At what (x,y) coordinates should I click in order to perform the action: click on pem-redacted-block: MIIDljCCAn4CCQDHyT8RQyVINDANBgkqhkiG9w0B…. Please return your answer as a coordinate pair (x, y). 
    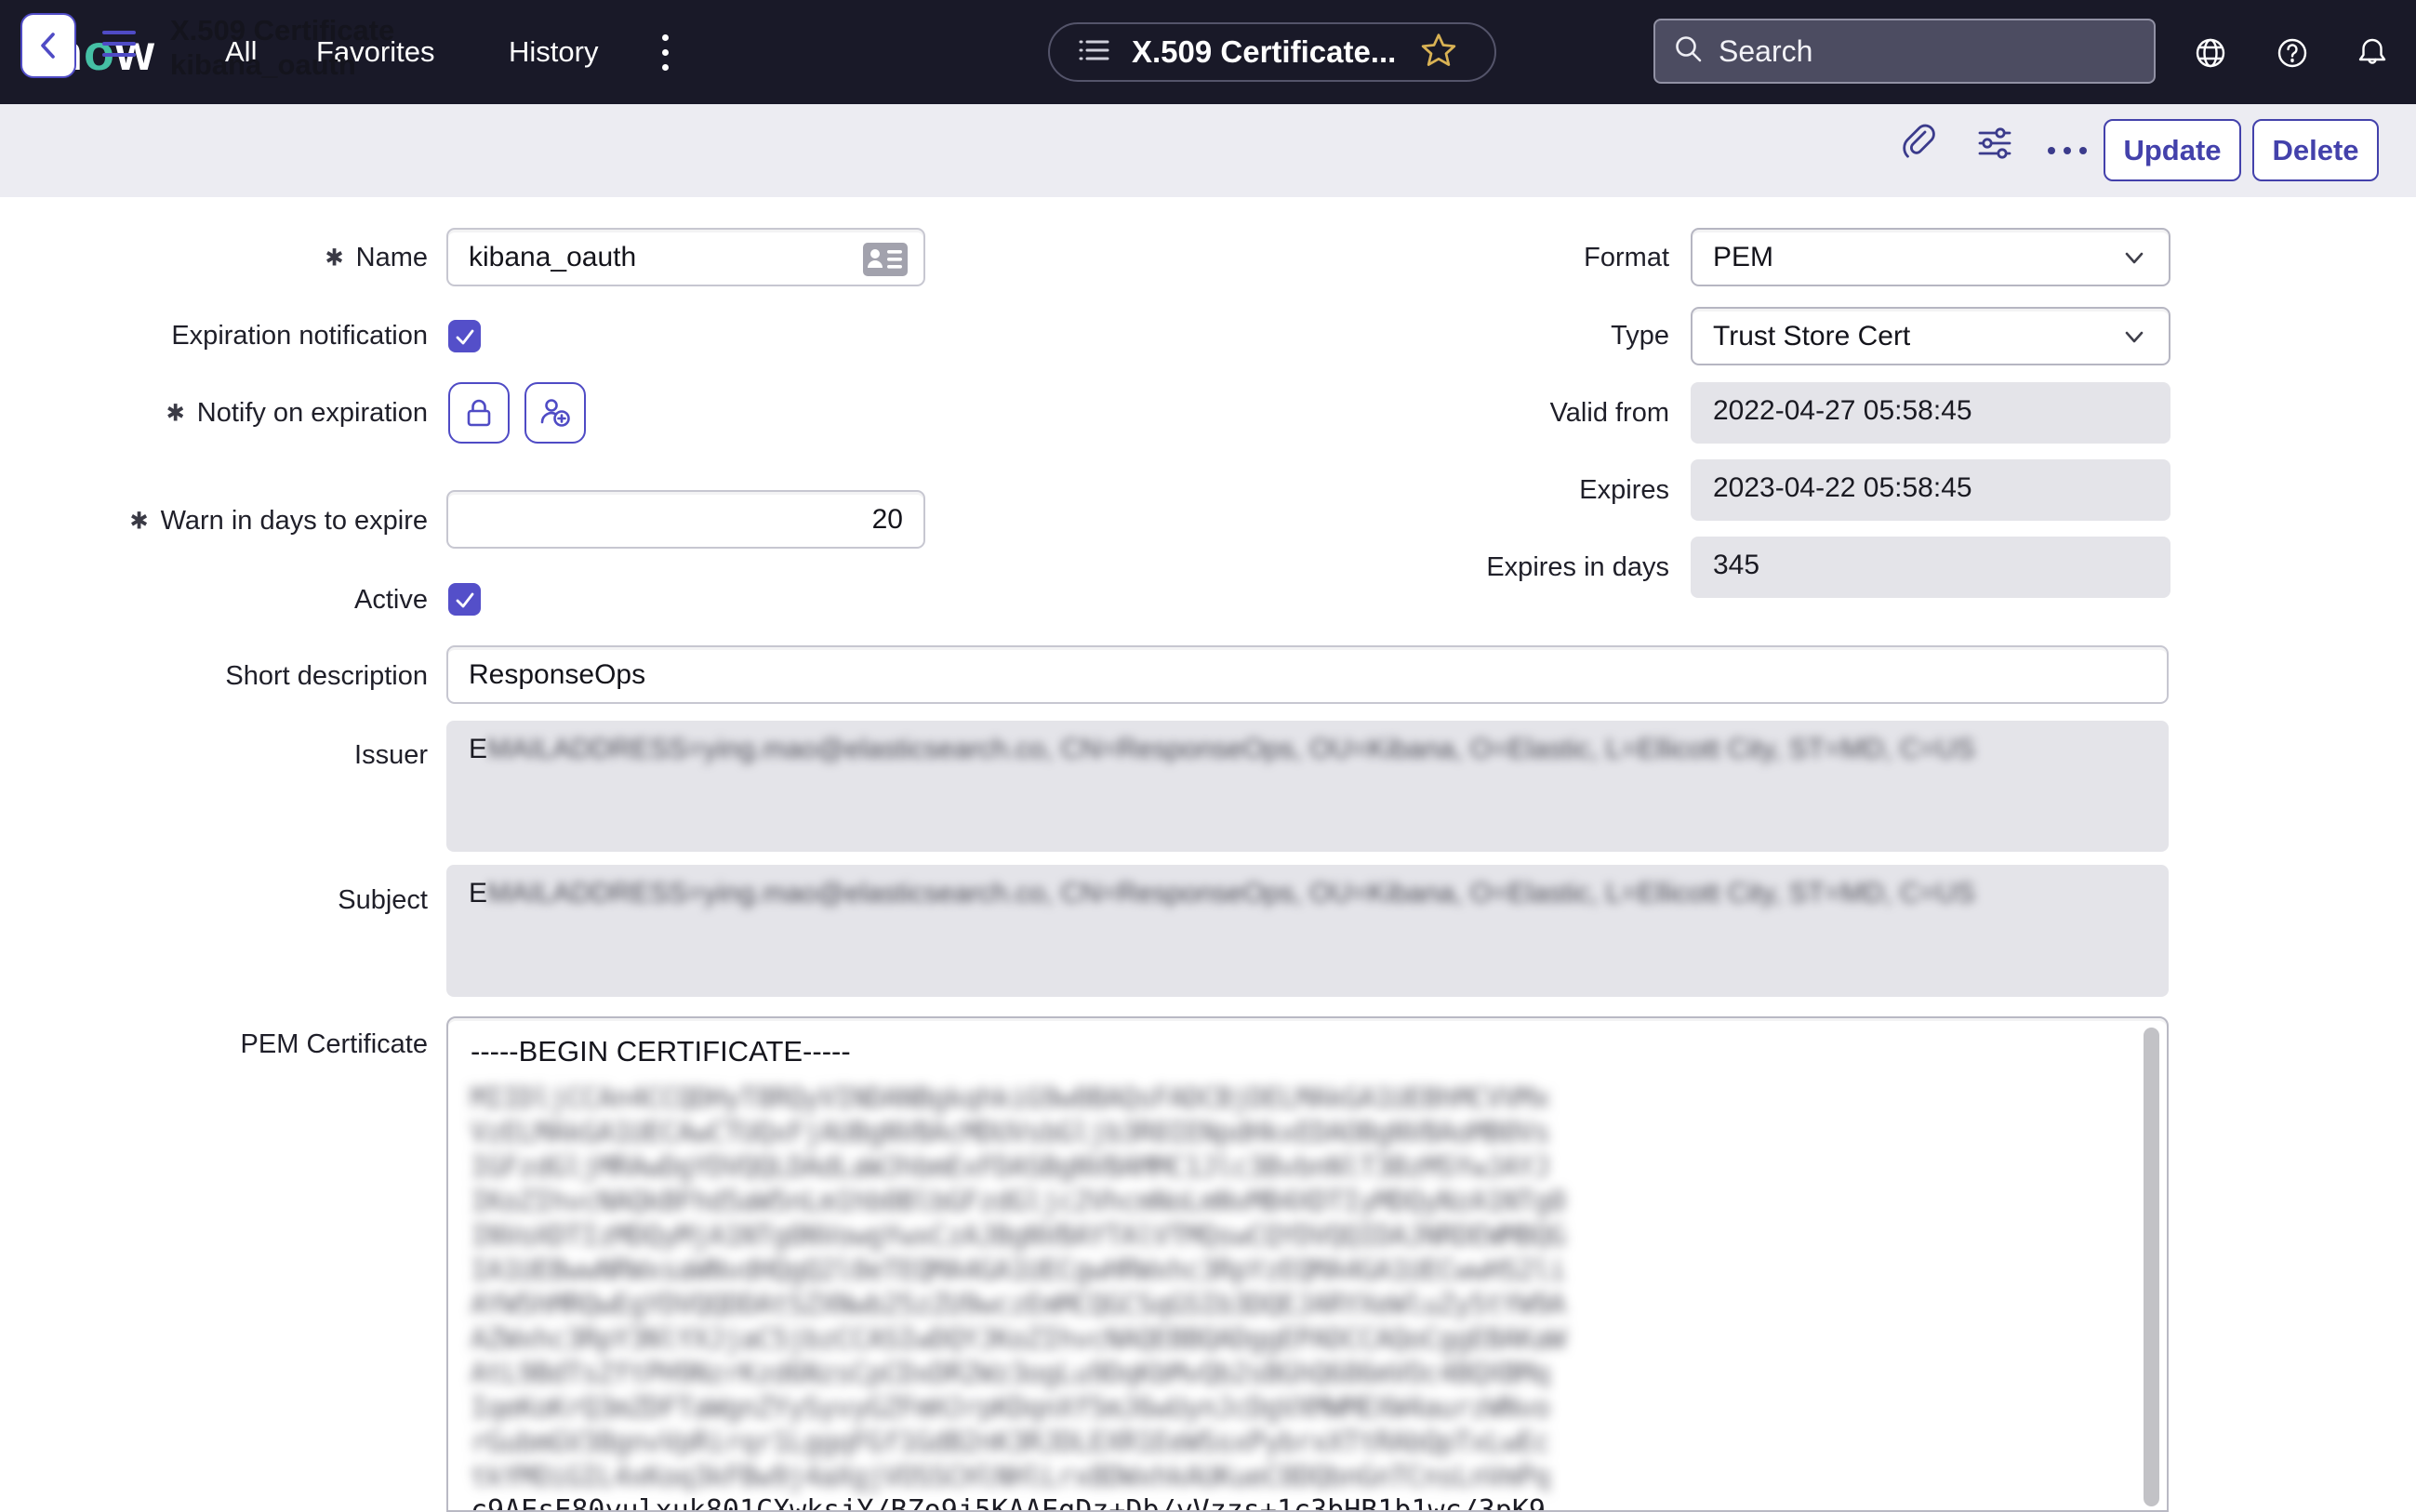
    Looking at the image, I should click on (1019, 1287).